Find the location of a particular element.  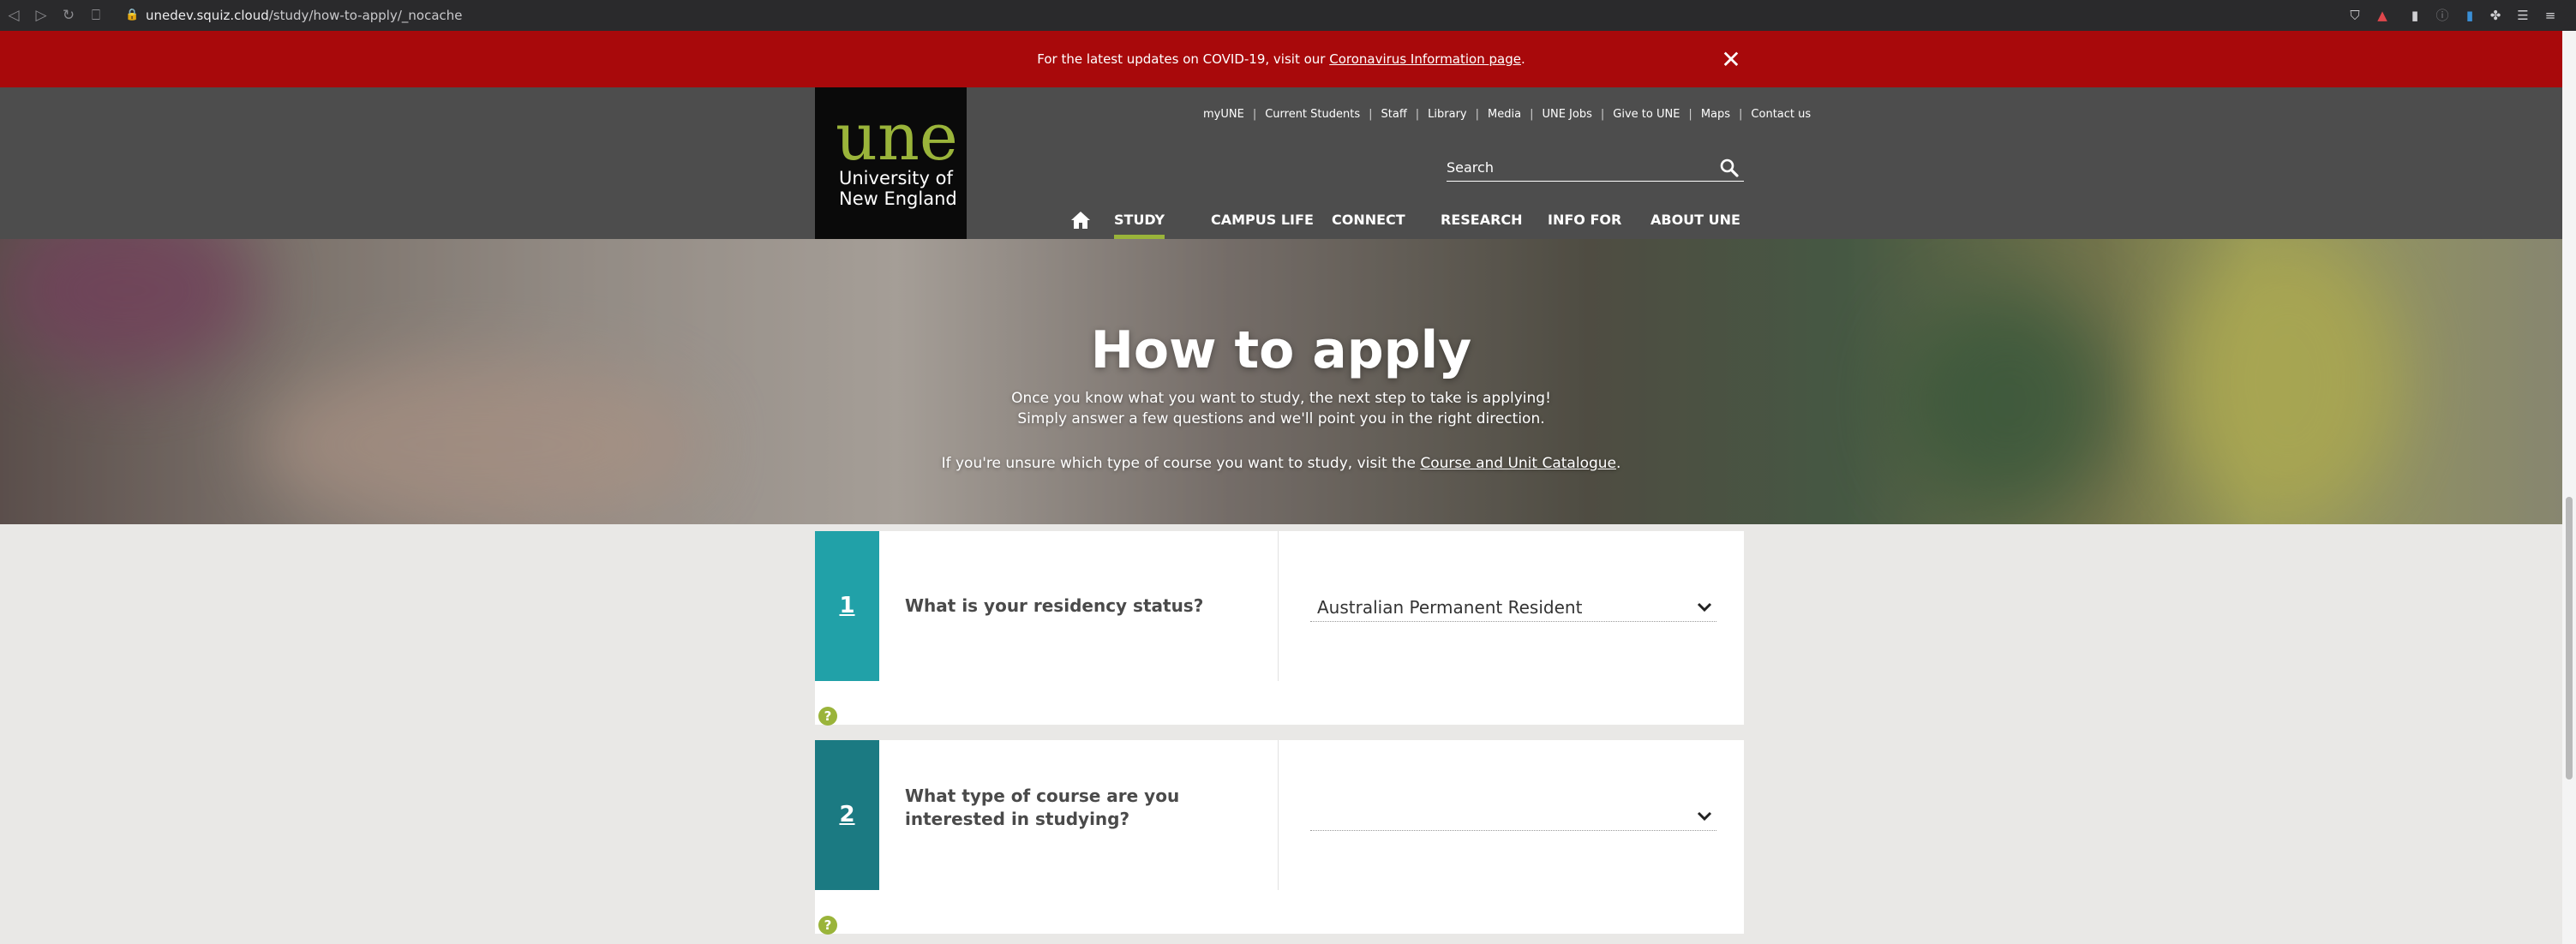

util-link-contact-us: Contact us is located at coordinates (1781, 115).